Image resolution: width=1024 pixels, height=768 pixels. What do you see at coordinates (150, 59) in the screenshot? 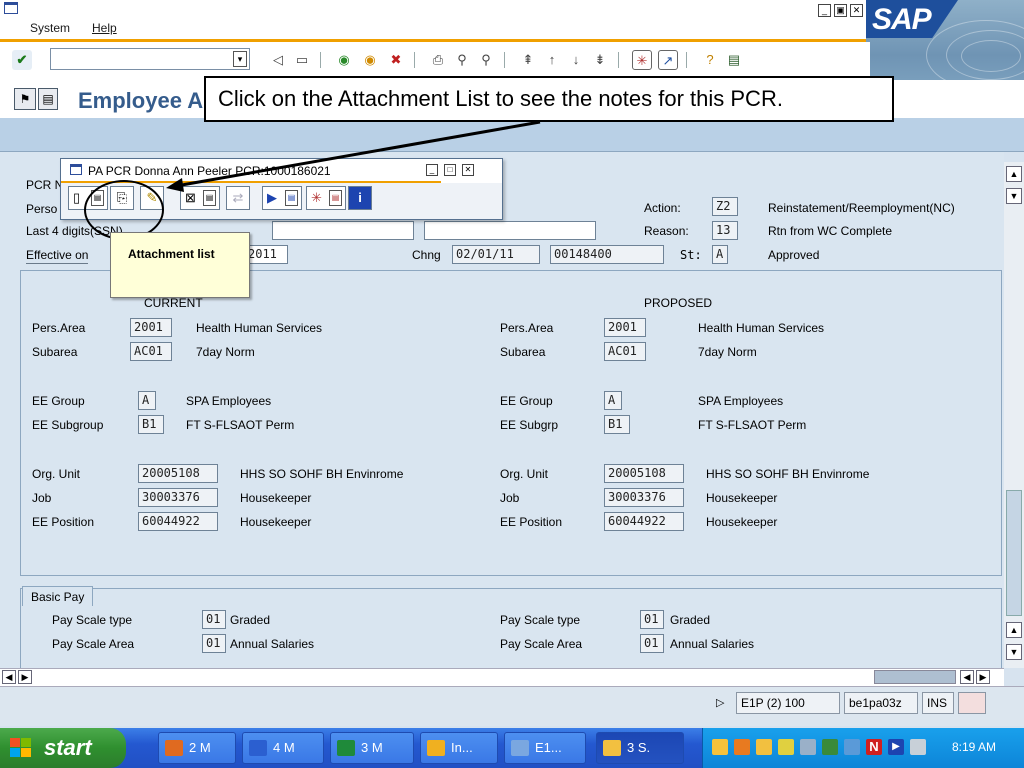
I see `command-field: ▾` at bounding box center [150, 59].